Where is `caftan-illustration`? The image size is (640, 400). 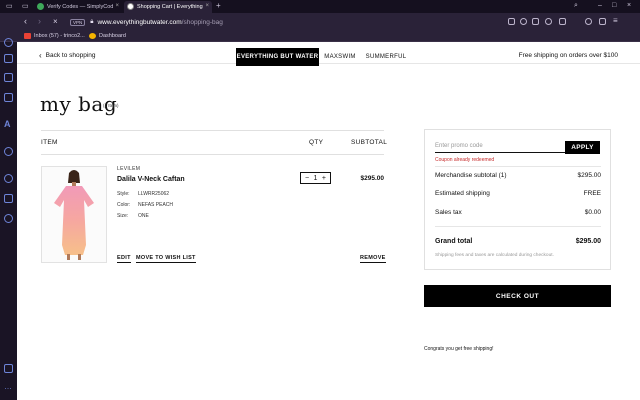 caftan-illustration is located at coordinates (74, 215).